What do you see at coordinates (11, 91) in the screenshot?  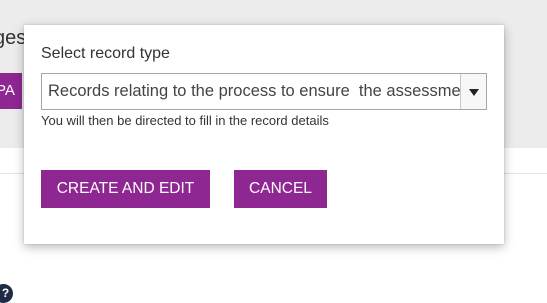 I see `background-button: PA` at bounding box center [11, 91].